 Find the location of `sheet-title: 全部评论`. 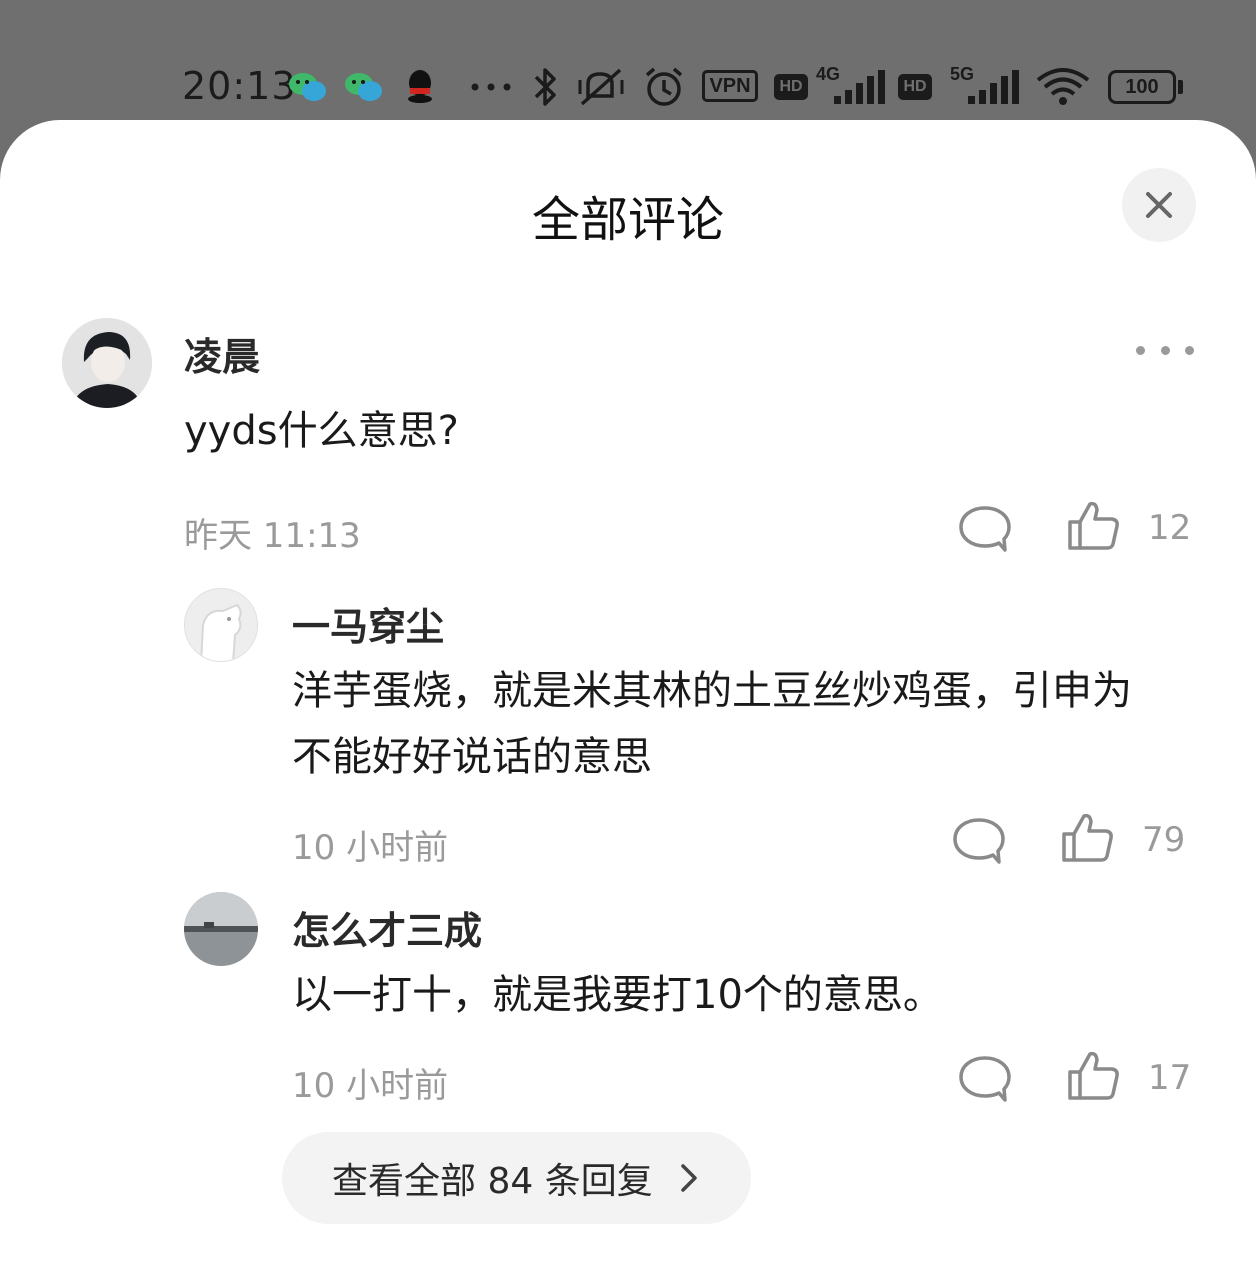

sheet-title: 全部评论 is located at coordinates (627, 220).